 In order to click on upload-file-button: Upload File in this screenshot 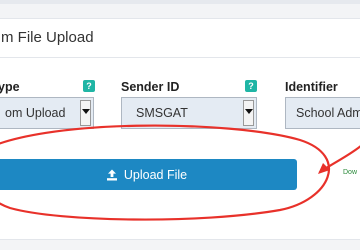, I will do `click(148, 174)`.